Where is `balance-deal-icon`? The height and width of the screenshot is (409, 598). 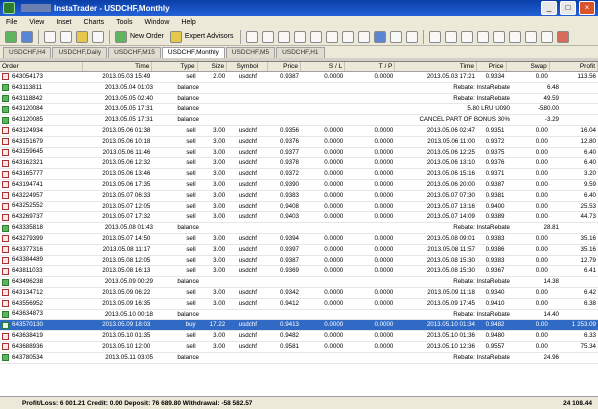 balance-deal-icon is located at coordinates (5, 98).